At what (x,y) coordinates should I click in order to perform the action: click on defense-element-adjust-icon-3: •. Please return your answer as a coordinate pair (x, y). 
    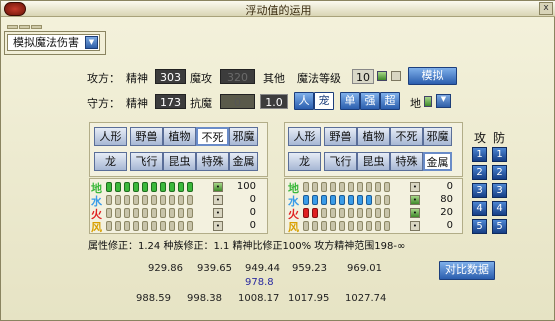
    Looking at the image, I should click on (415, 226).